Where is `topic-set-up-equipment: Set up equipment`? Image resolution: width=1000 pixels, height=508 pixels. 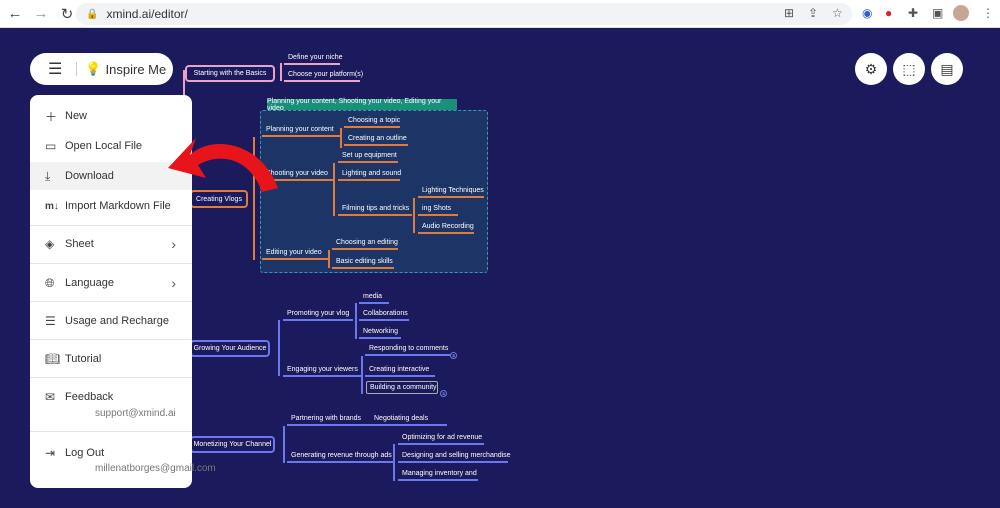
topic-set-up-equipment: Set up equipment is located at coordinates (368, 157).